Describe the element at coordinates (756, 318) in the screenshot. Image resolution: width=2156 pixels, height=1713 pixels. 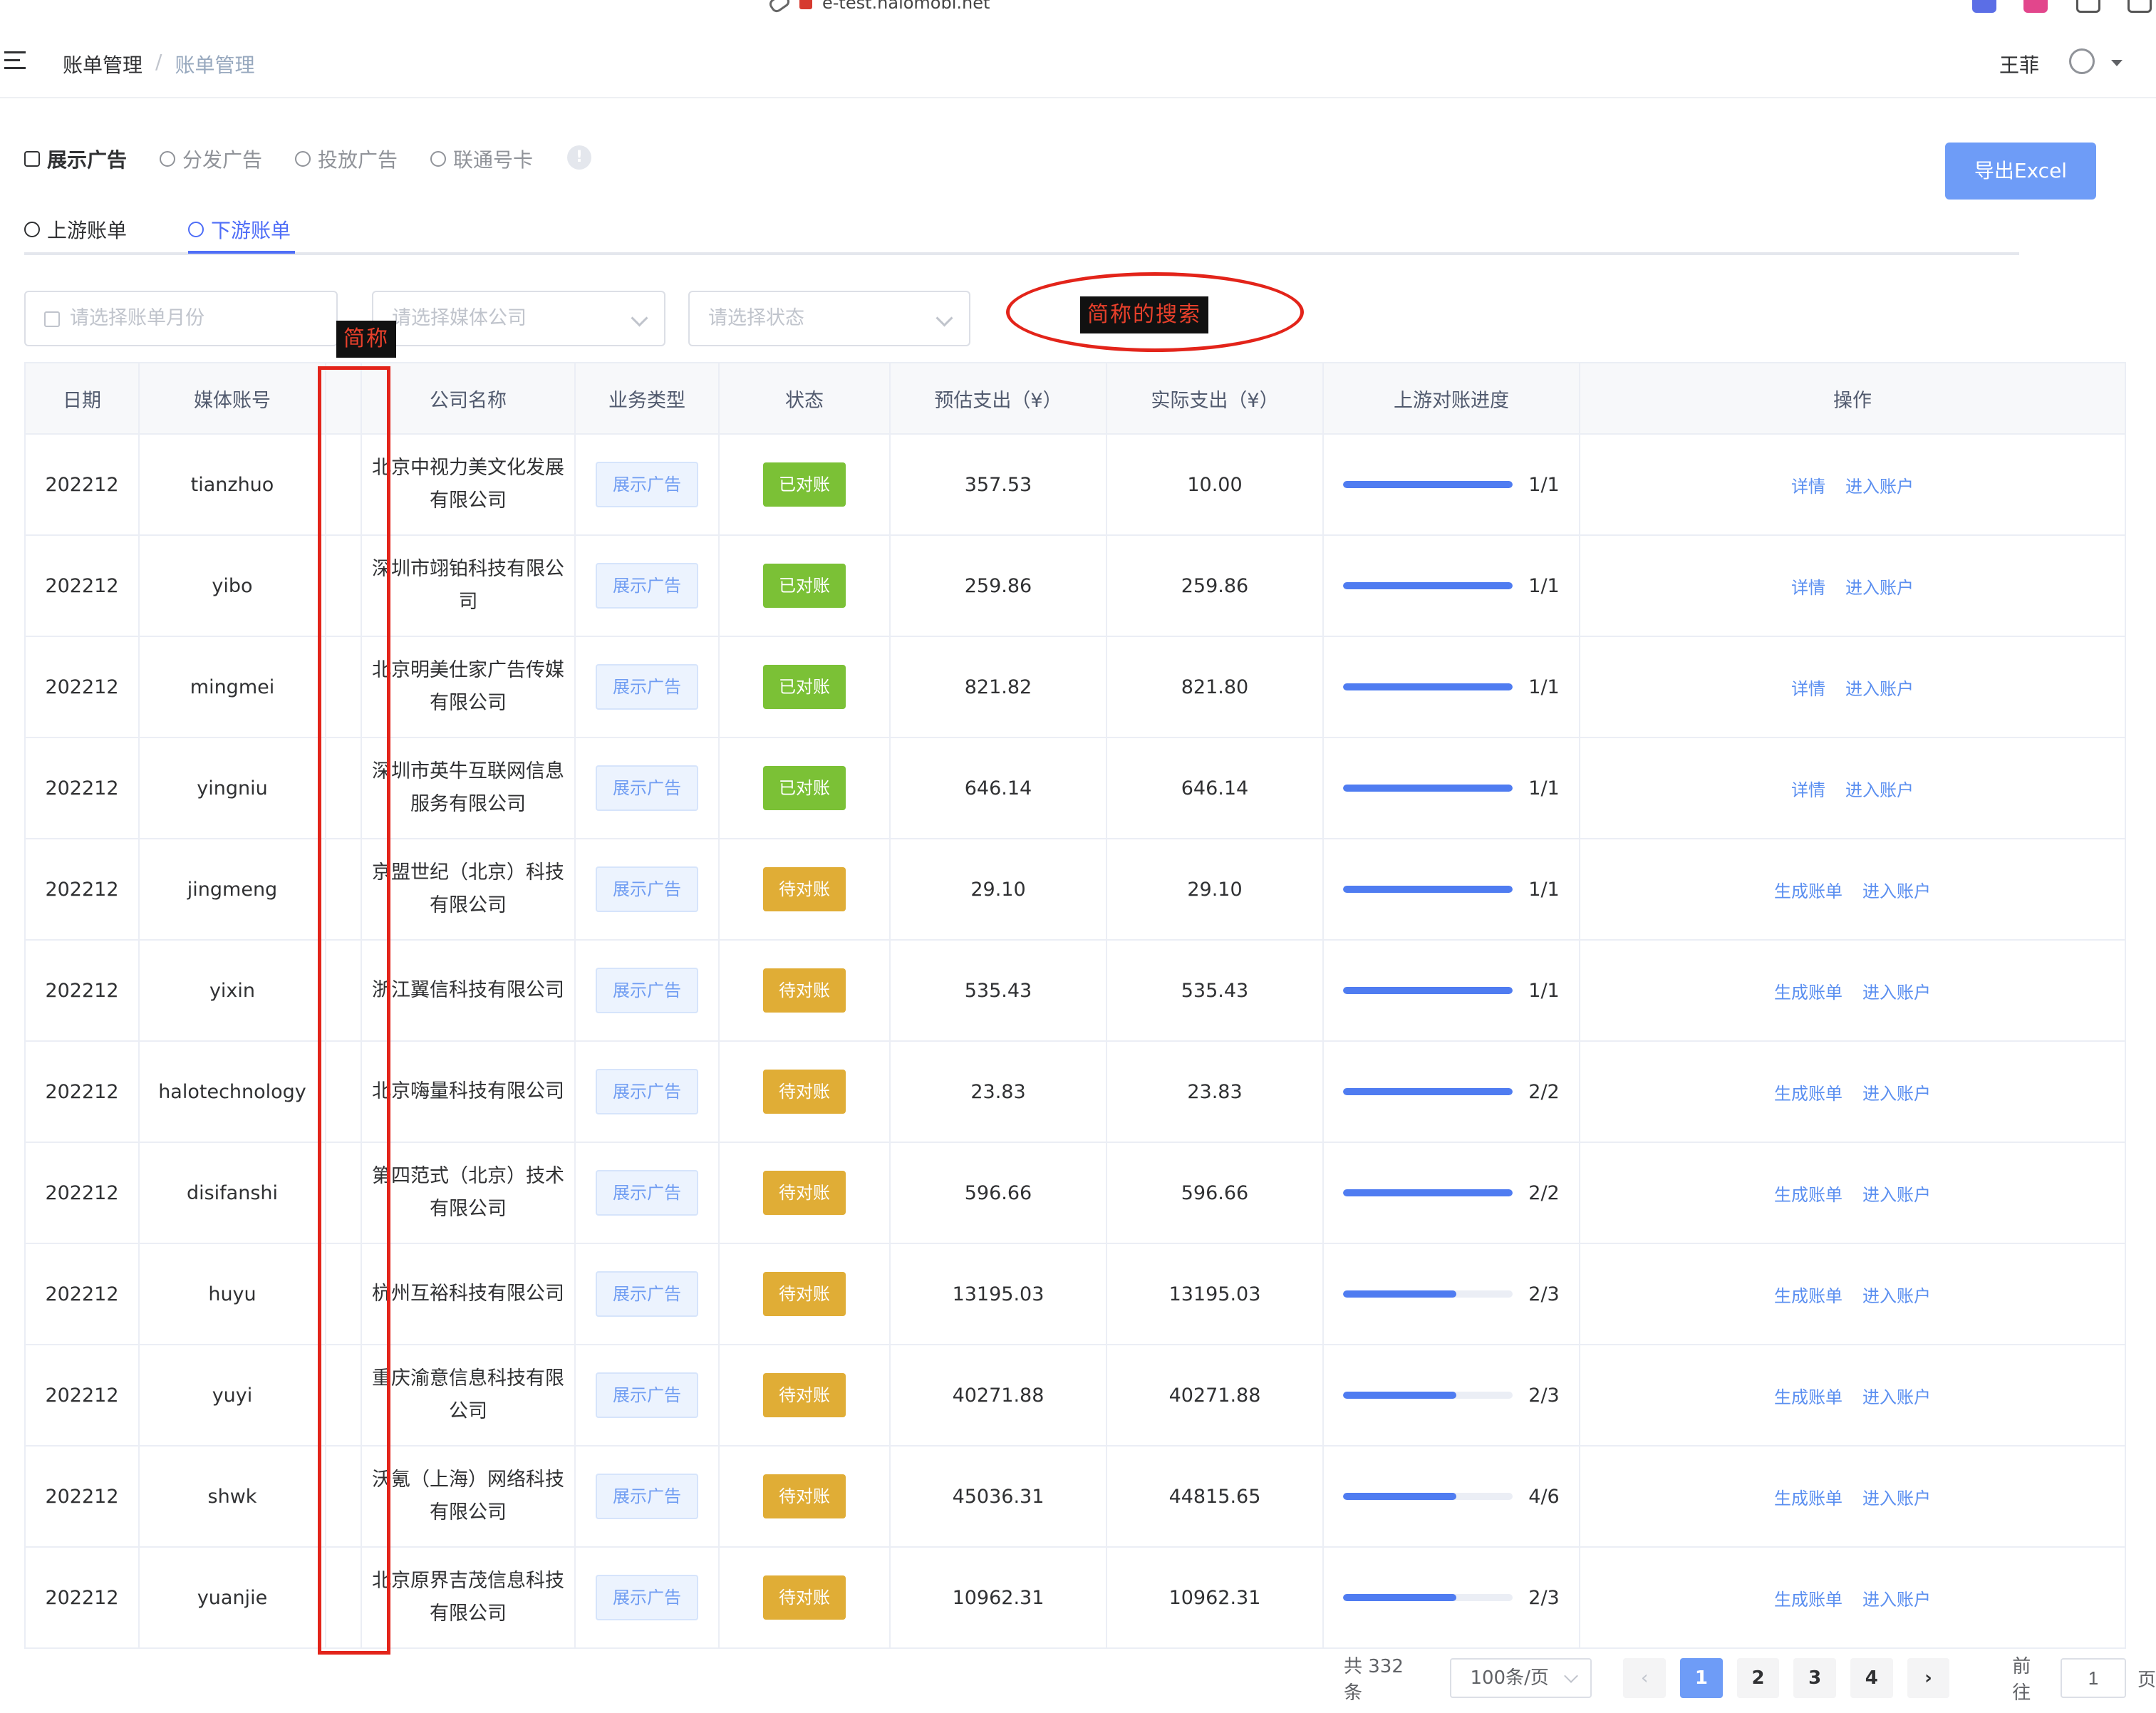
I see `status-placeholder: 请选择状态` at that location.